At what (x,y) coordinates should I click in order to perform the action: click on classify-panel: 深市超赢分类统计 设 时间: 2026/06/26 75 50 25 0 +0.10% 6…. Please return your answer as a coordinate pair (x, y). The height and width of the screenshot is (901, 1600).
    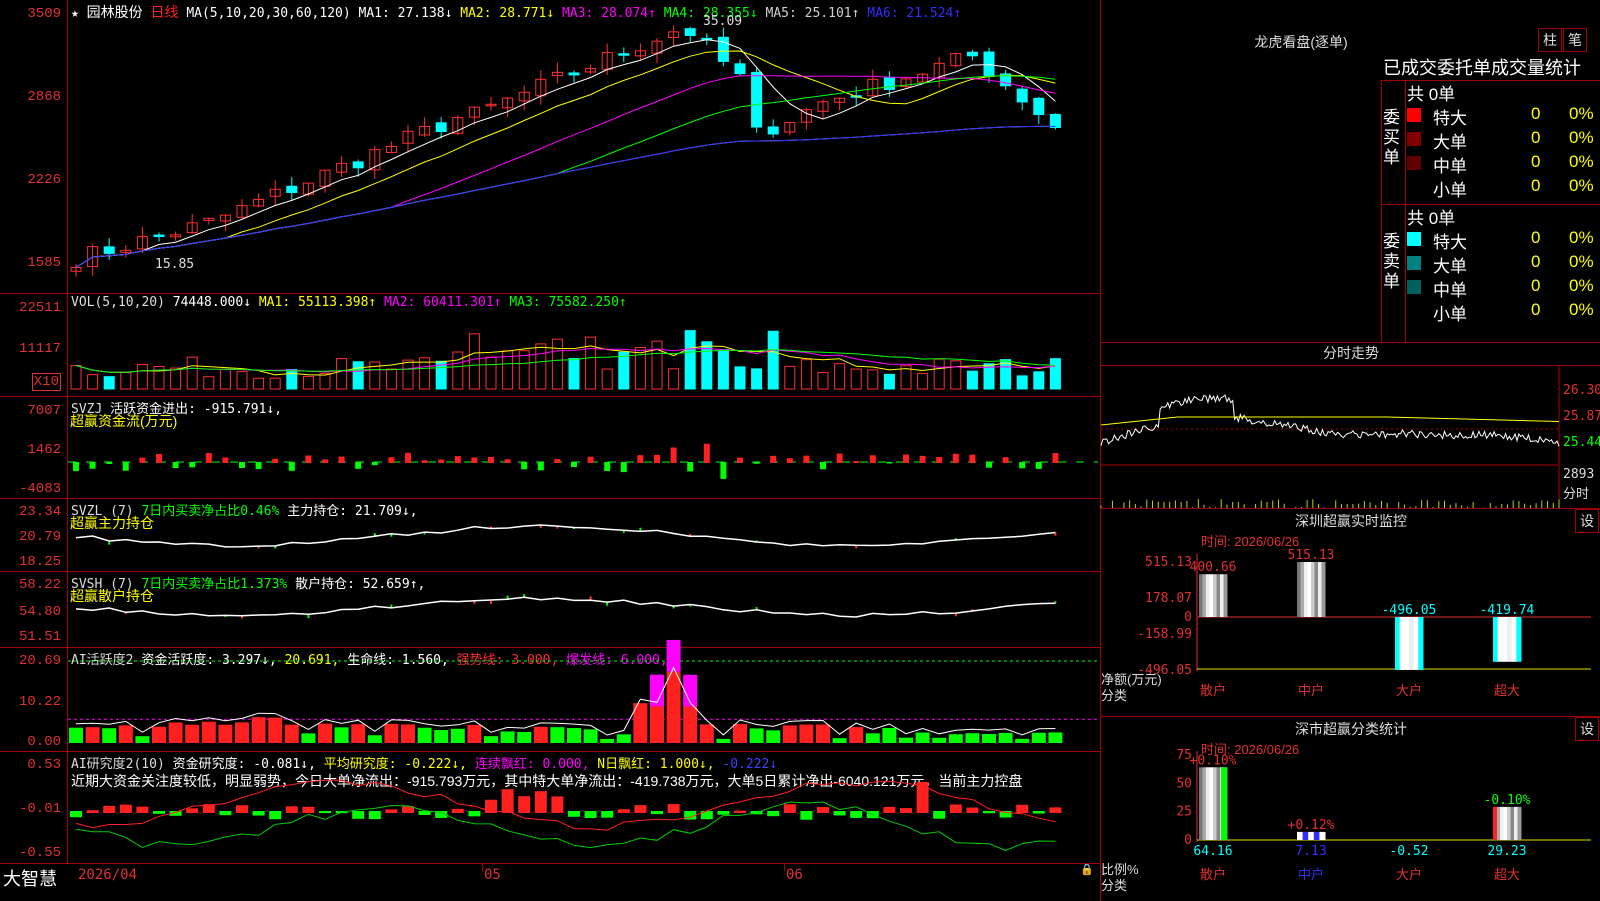
    Looking at the image, I should click on (1350, 808).